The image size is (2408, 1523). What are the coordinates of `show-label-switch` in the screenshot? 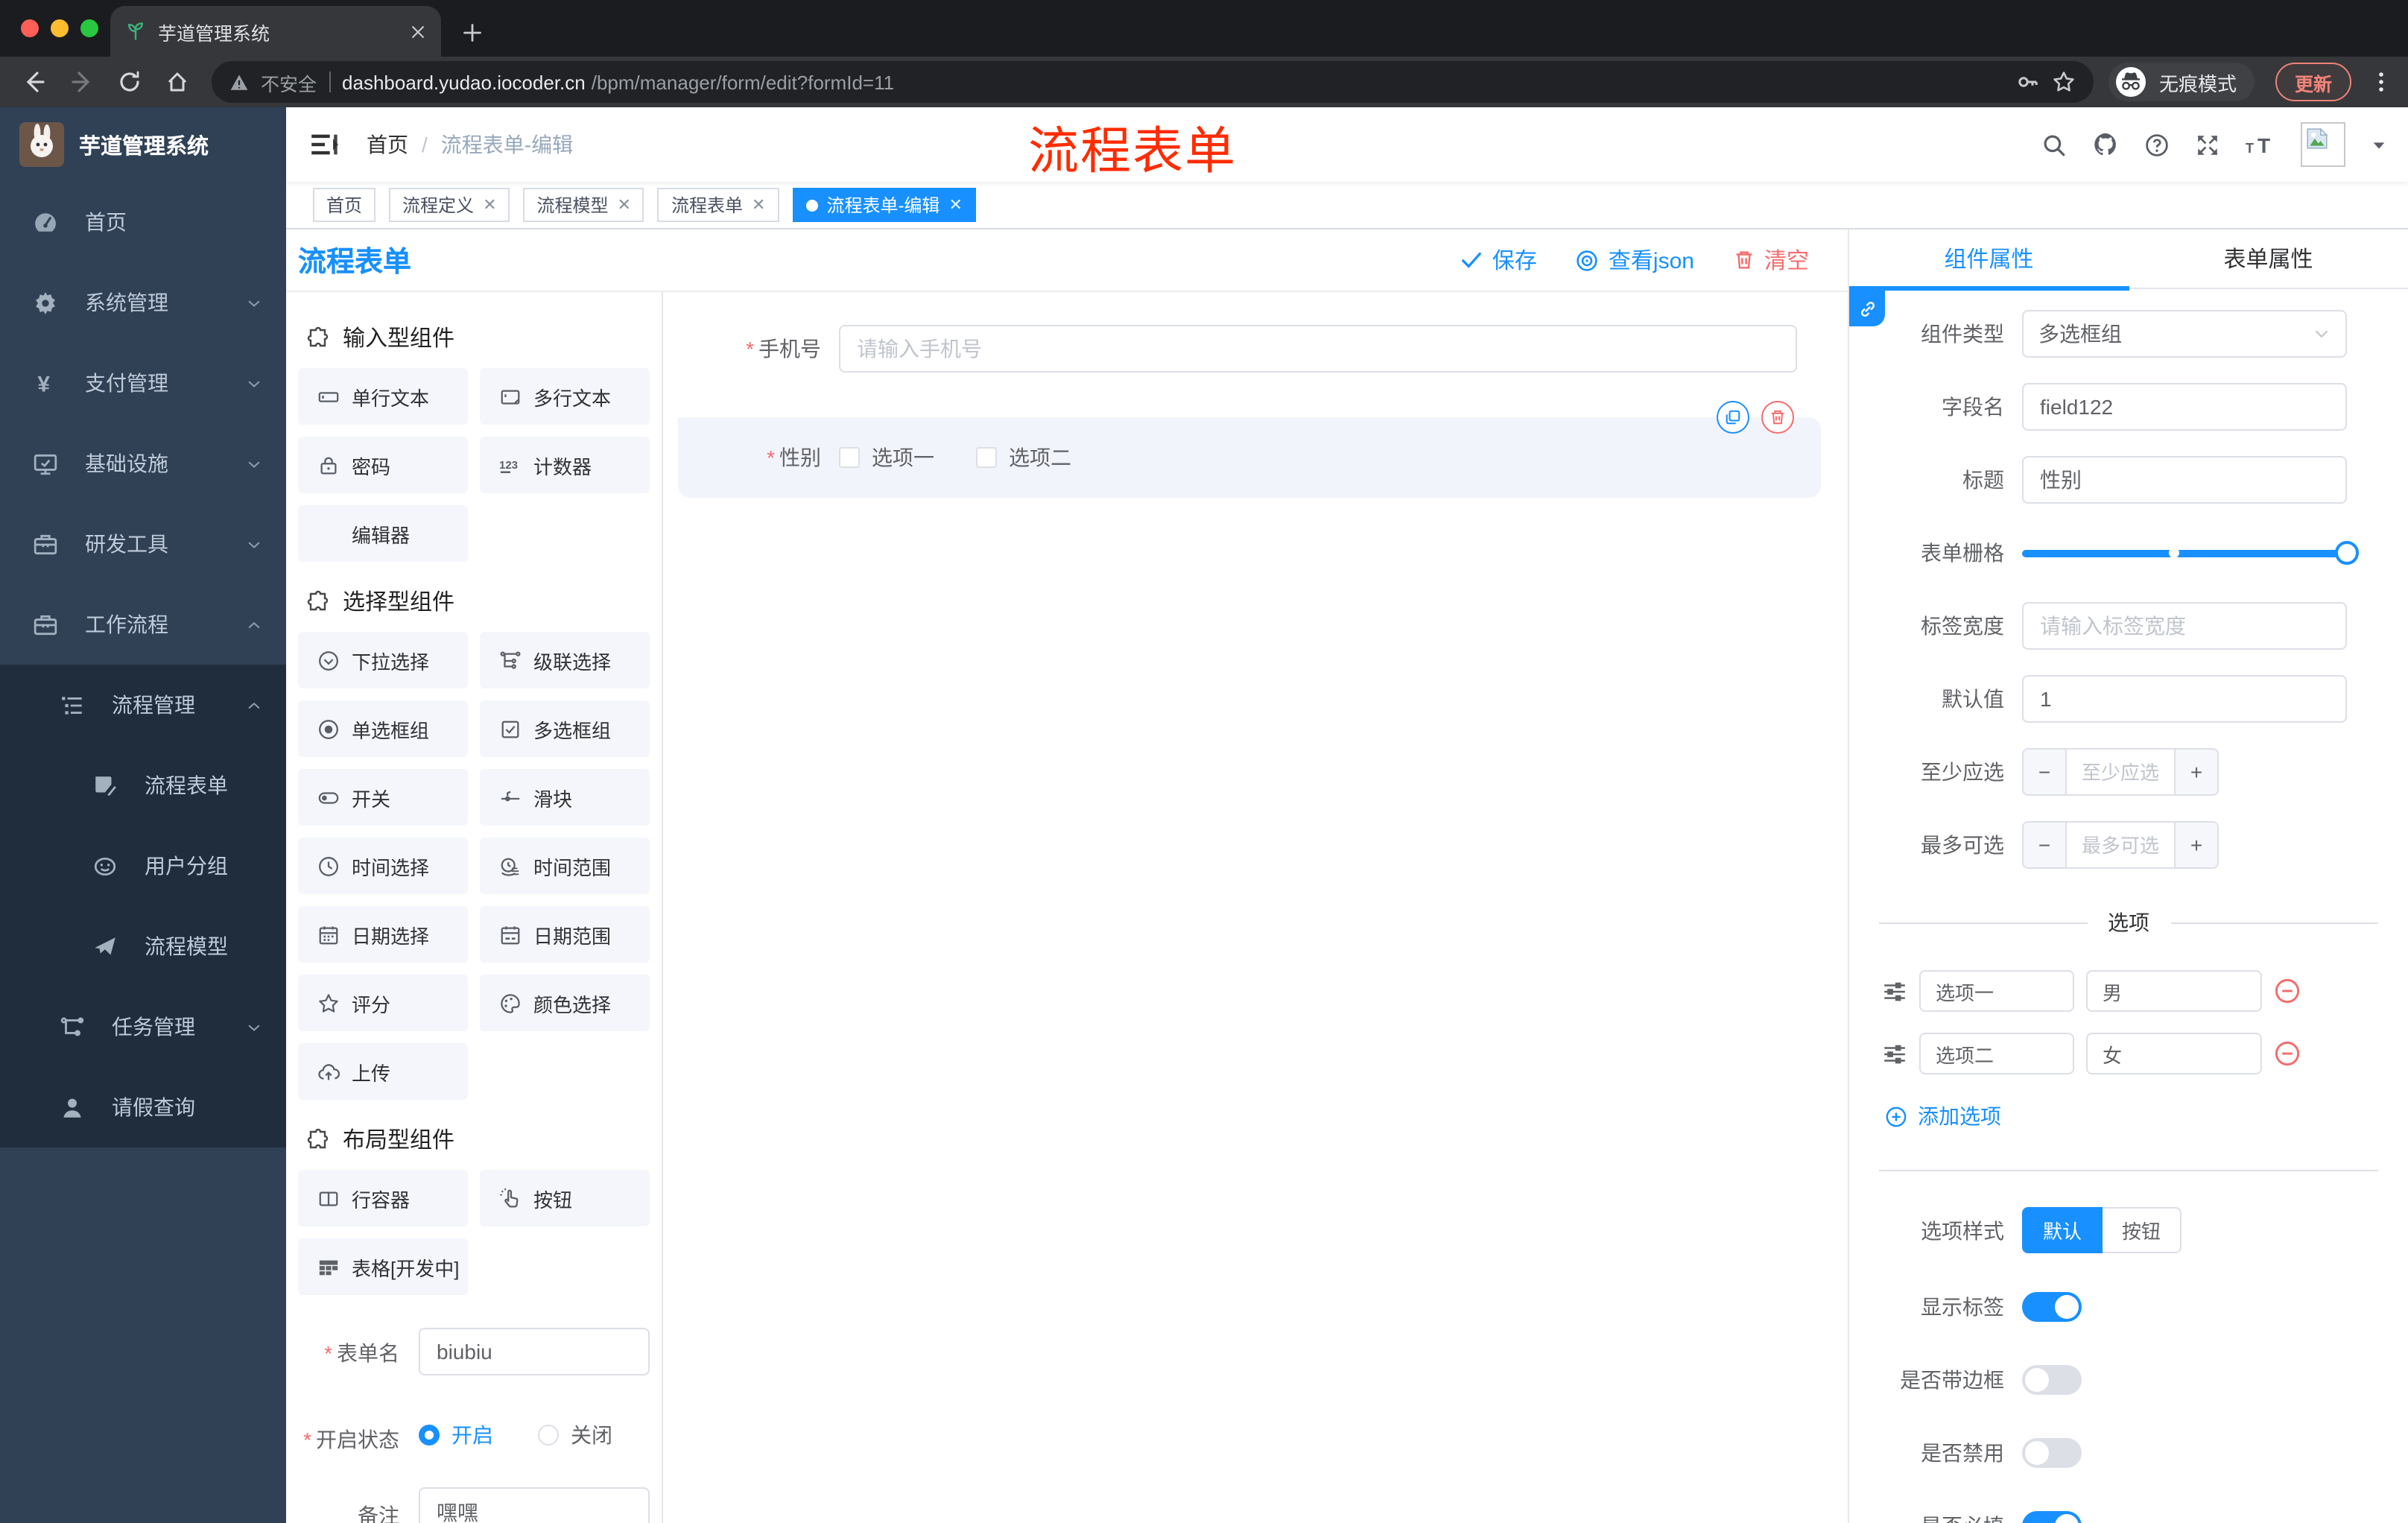 It's located at (2052, 1307).